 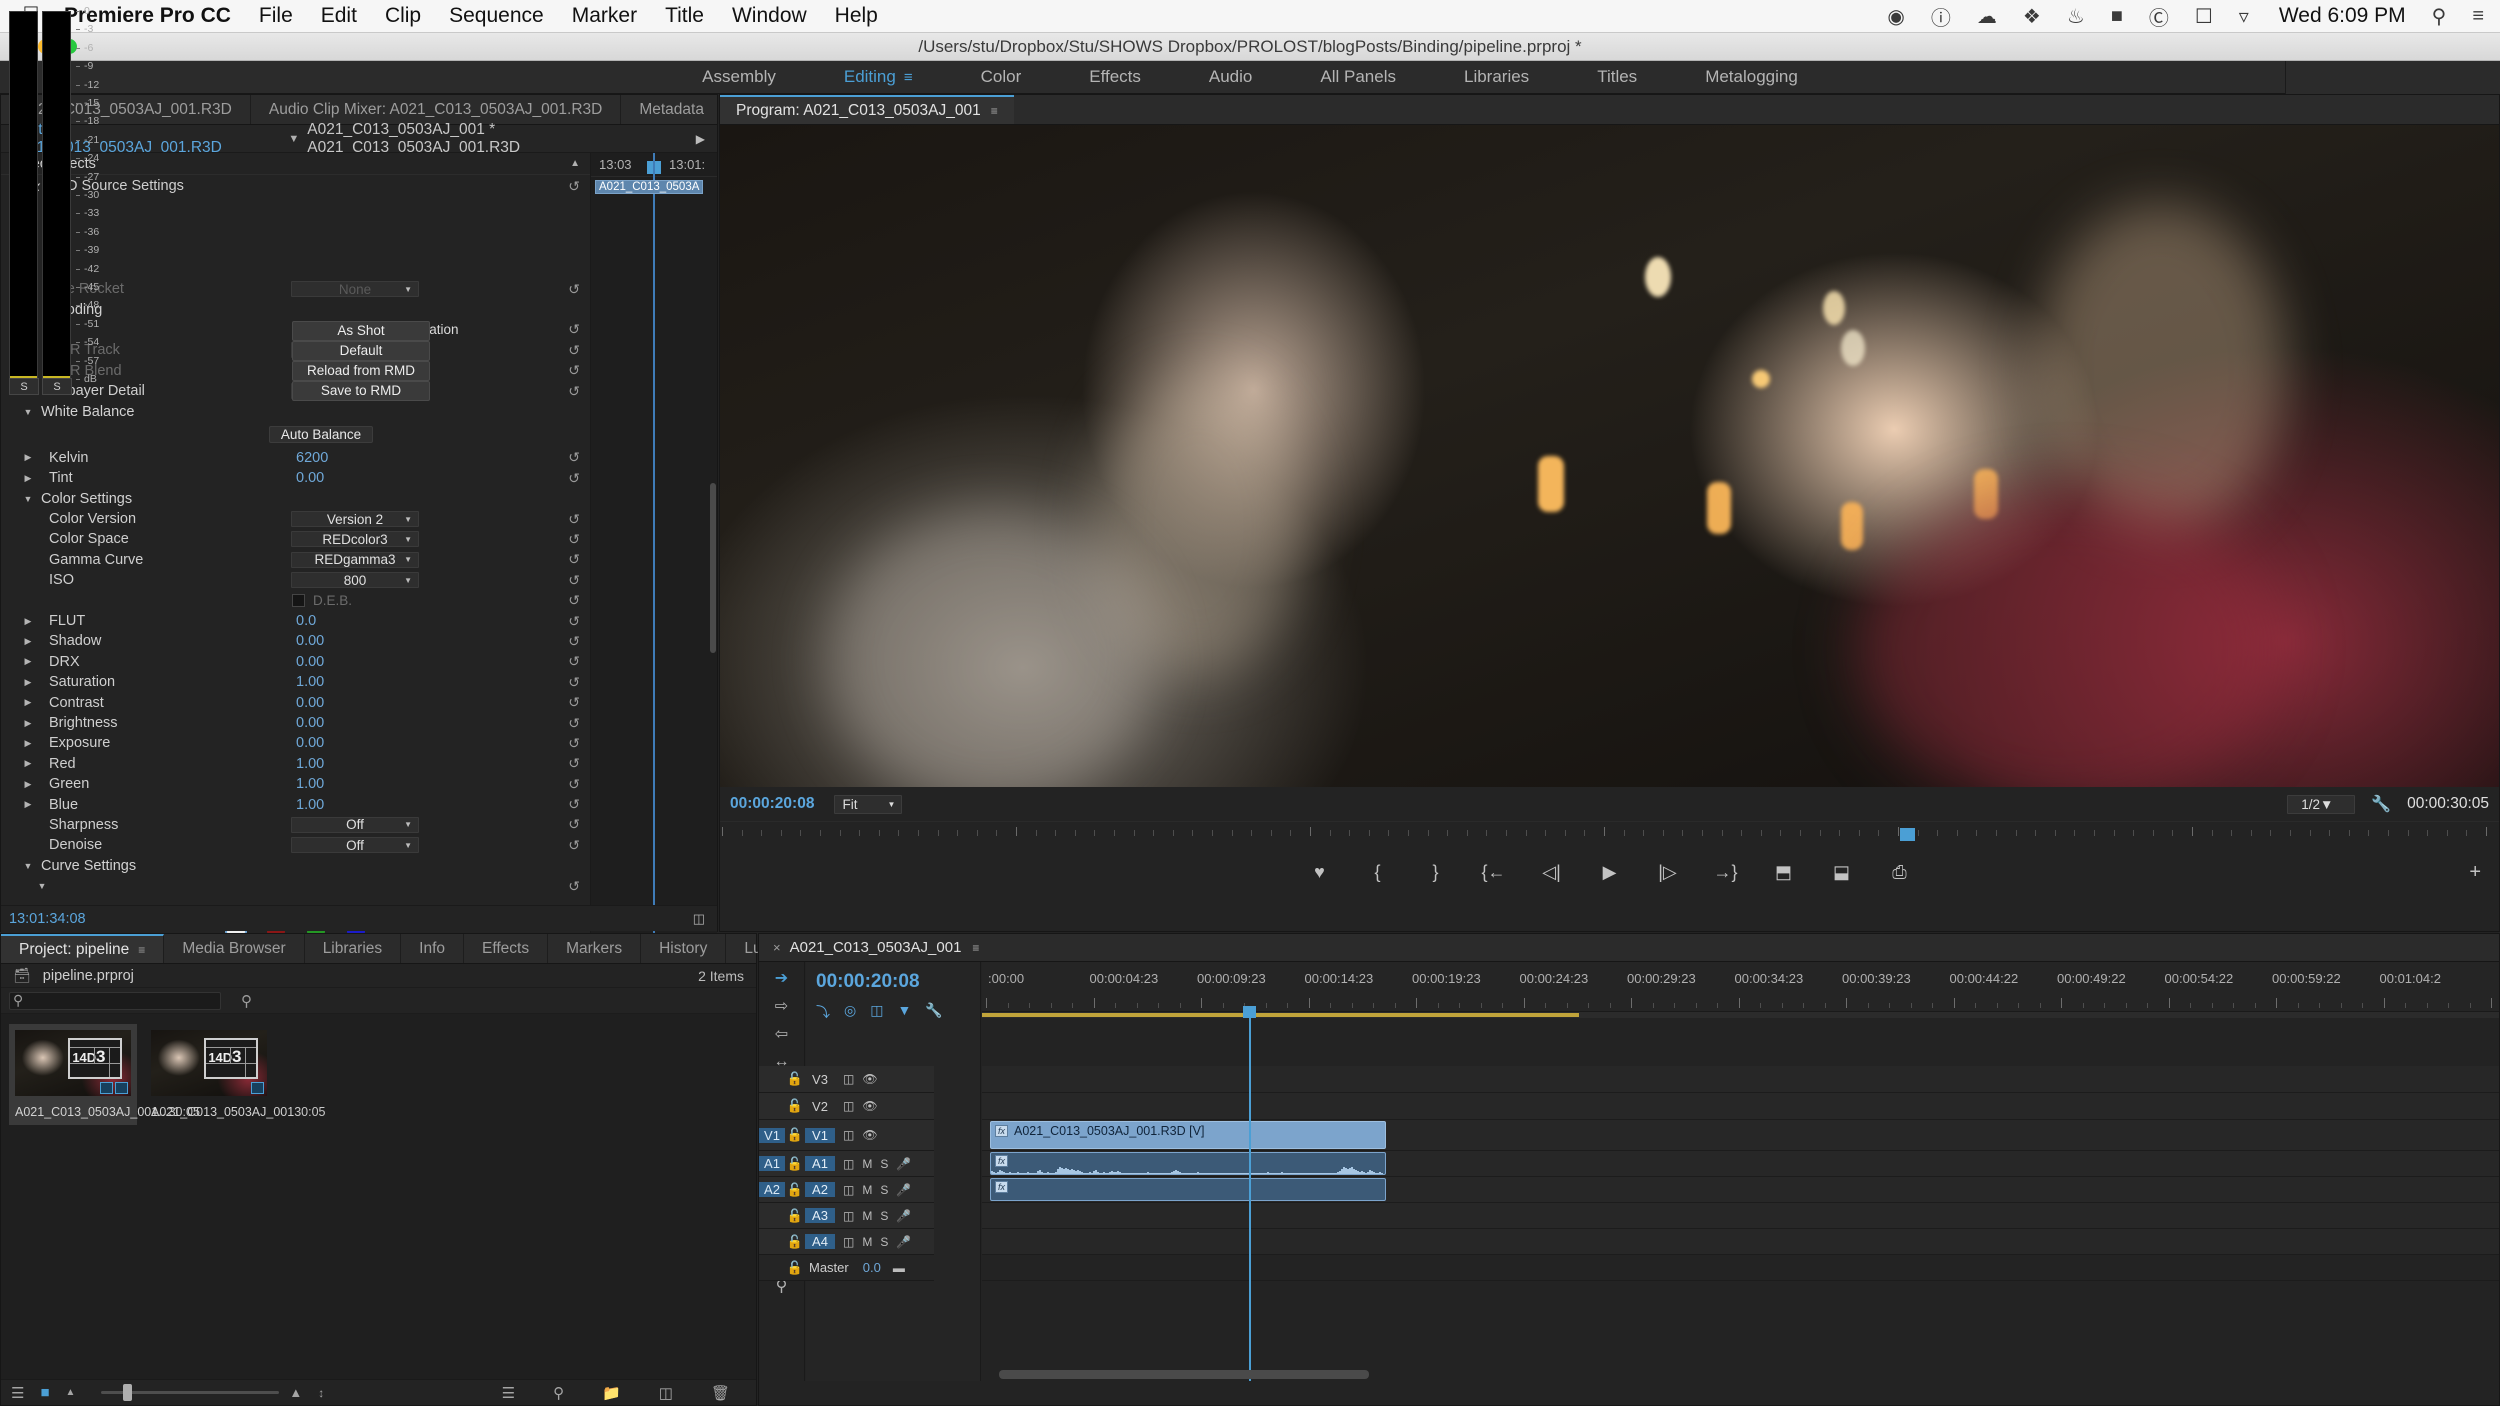 I want to click on param-value: 0.0, so click(x=306, y=621).